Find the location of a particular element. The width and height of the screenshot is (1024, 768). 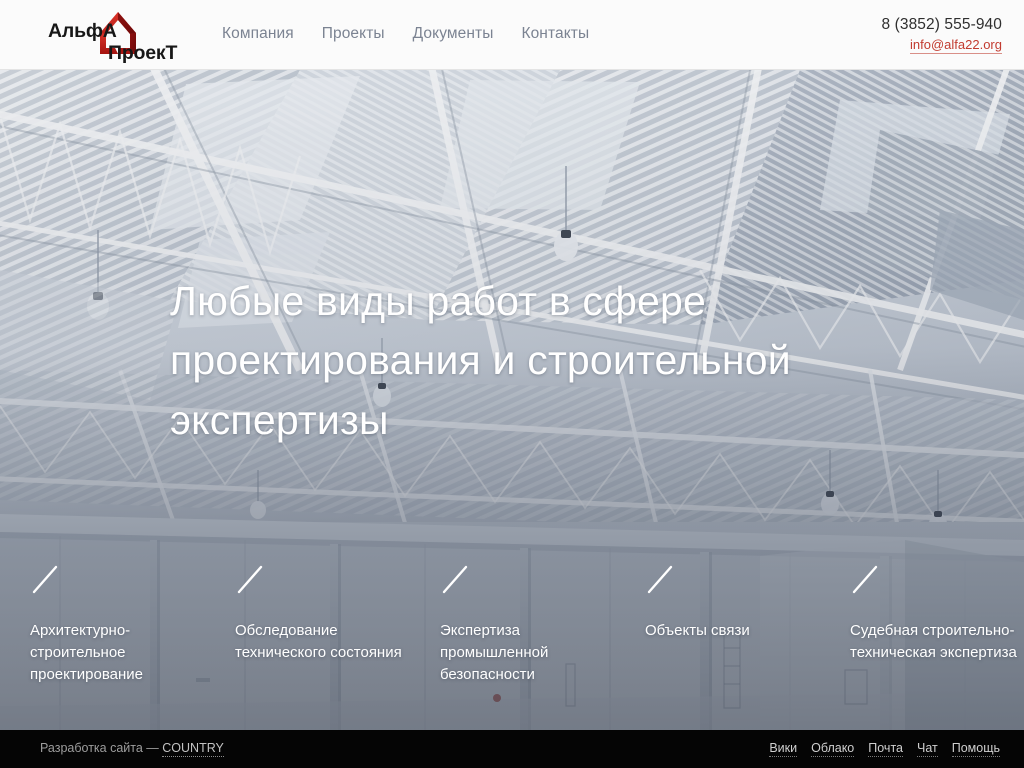

nav-item-documents: Документы is located at coordinates (453, 34).